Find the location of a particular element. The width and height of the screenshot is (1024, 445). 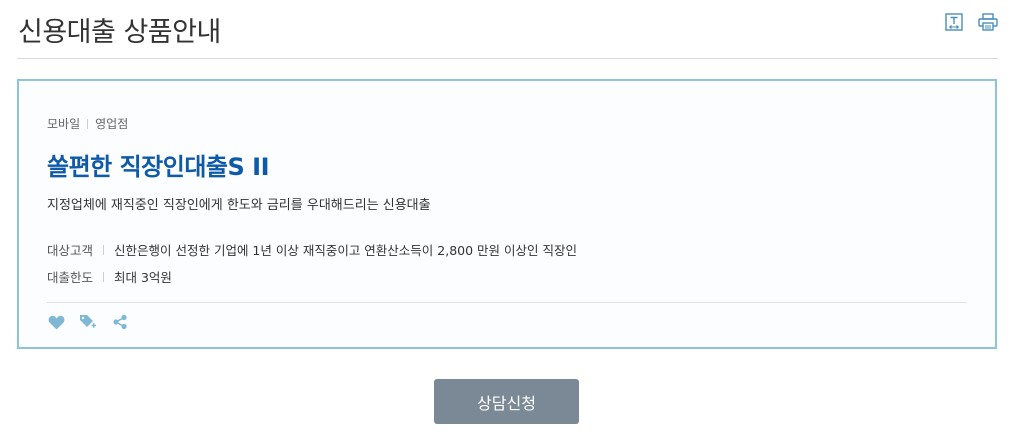

product-description: 지정업체에 재직중인 직장인에게 한도와 금리를 우대해드리는 신용대출 is located at coordinates (239, 205).